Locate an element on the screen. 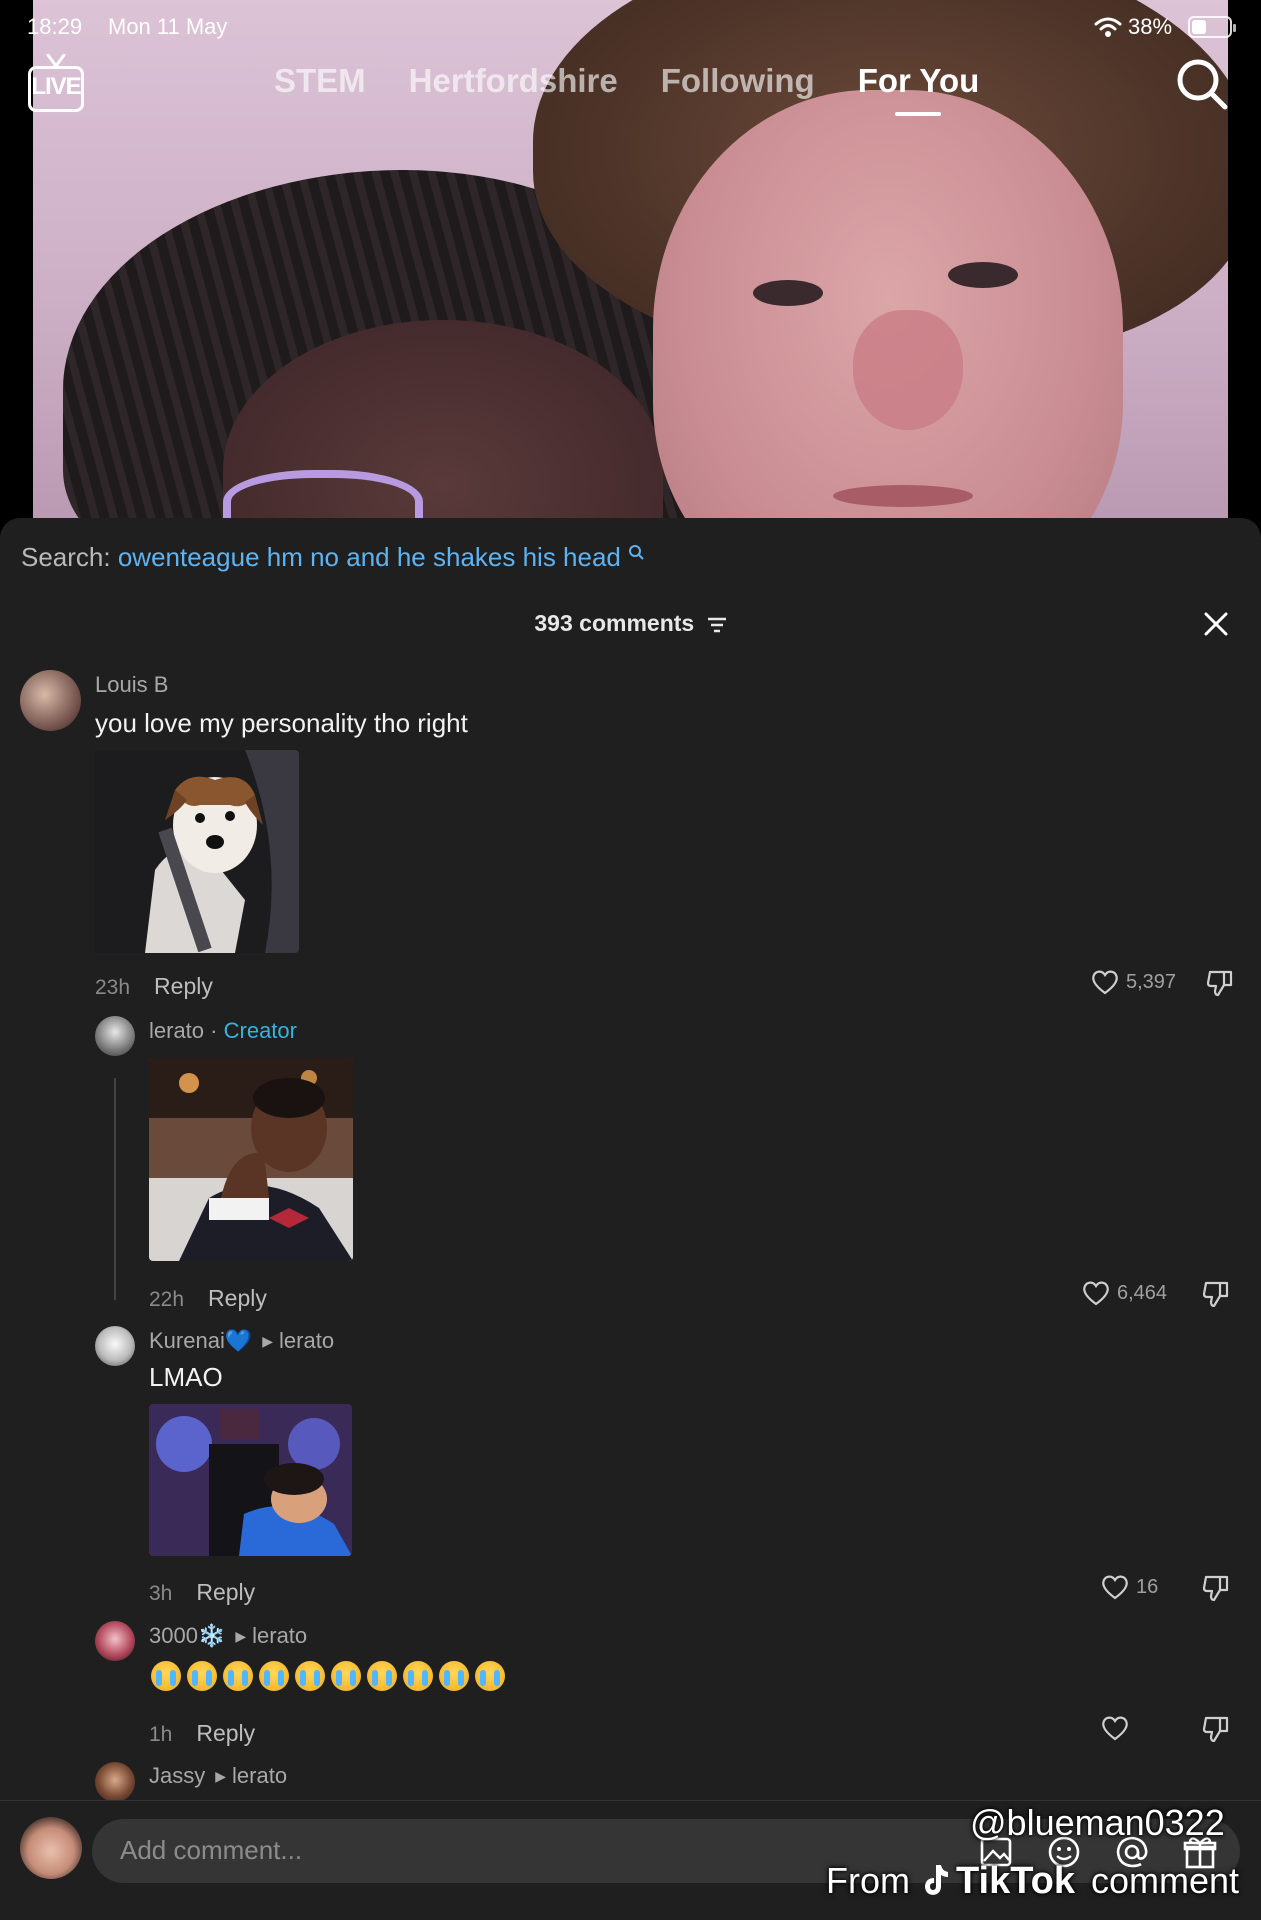  like-button: 6,464 is located at coordinates (1124, 1293).